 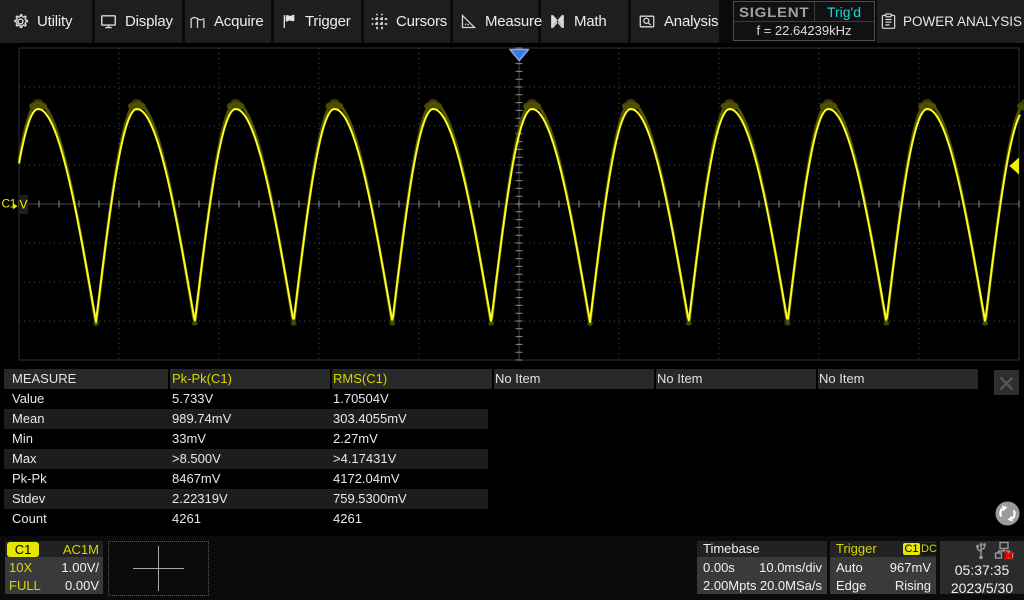 I want to click on svg-text: V, so click(x=24, y=205).